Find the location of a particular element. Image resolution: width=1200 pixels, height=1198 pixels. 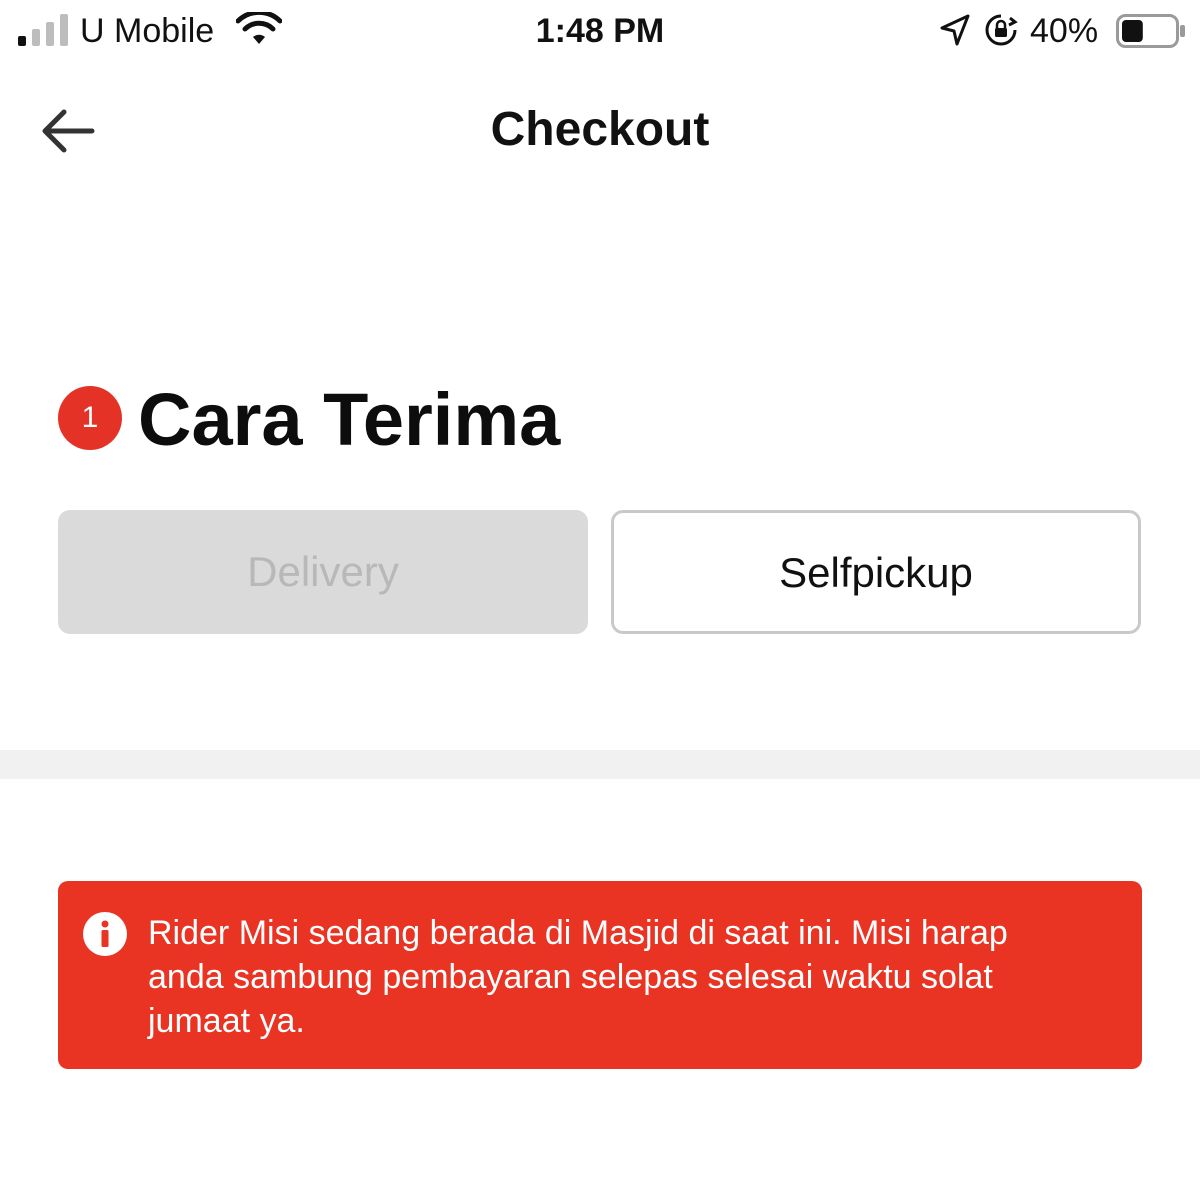

section-title: Cara Terima is located at coordinates (349, 419).